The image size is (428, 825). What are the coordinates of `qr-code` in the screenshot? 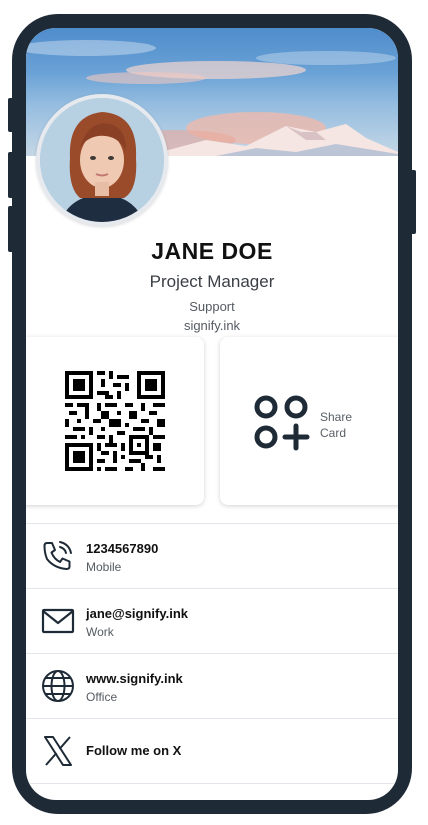 It's located at (115, 421).